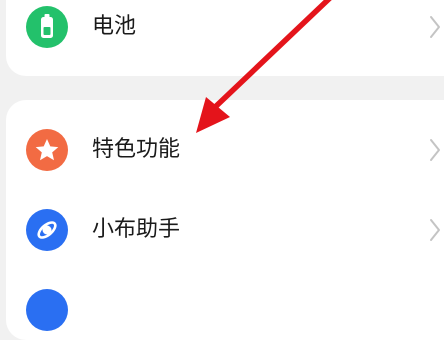 The image size is (444, 340). What do you see at coordinates (47, 310) in the screenshot?
I see `app-icon` at bounding box center [47, 310].